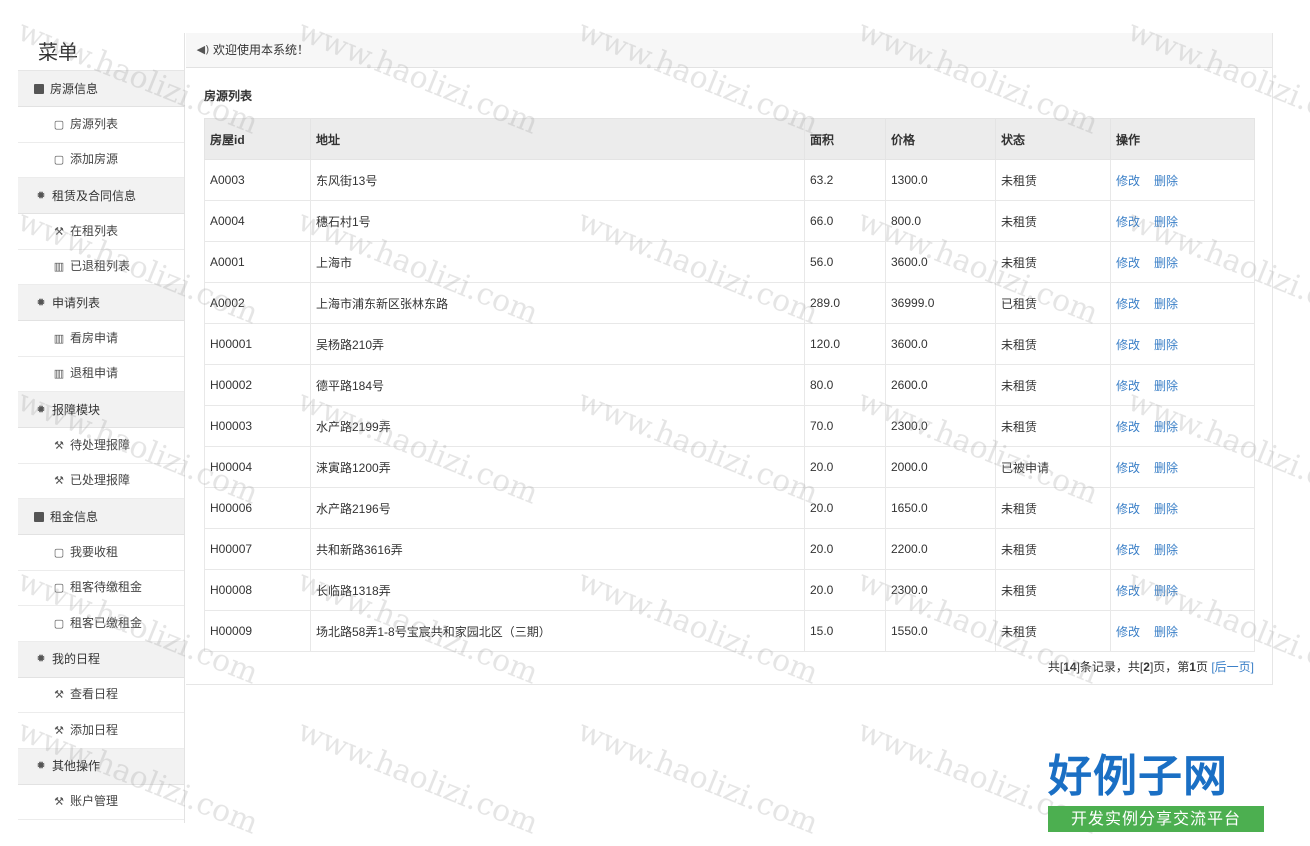  I want to click on menu-group-label: 报障模块, so click(76, 409).